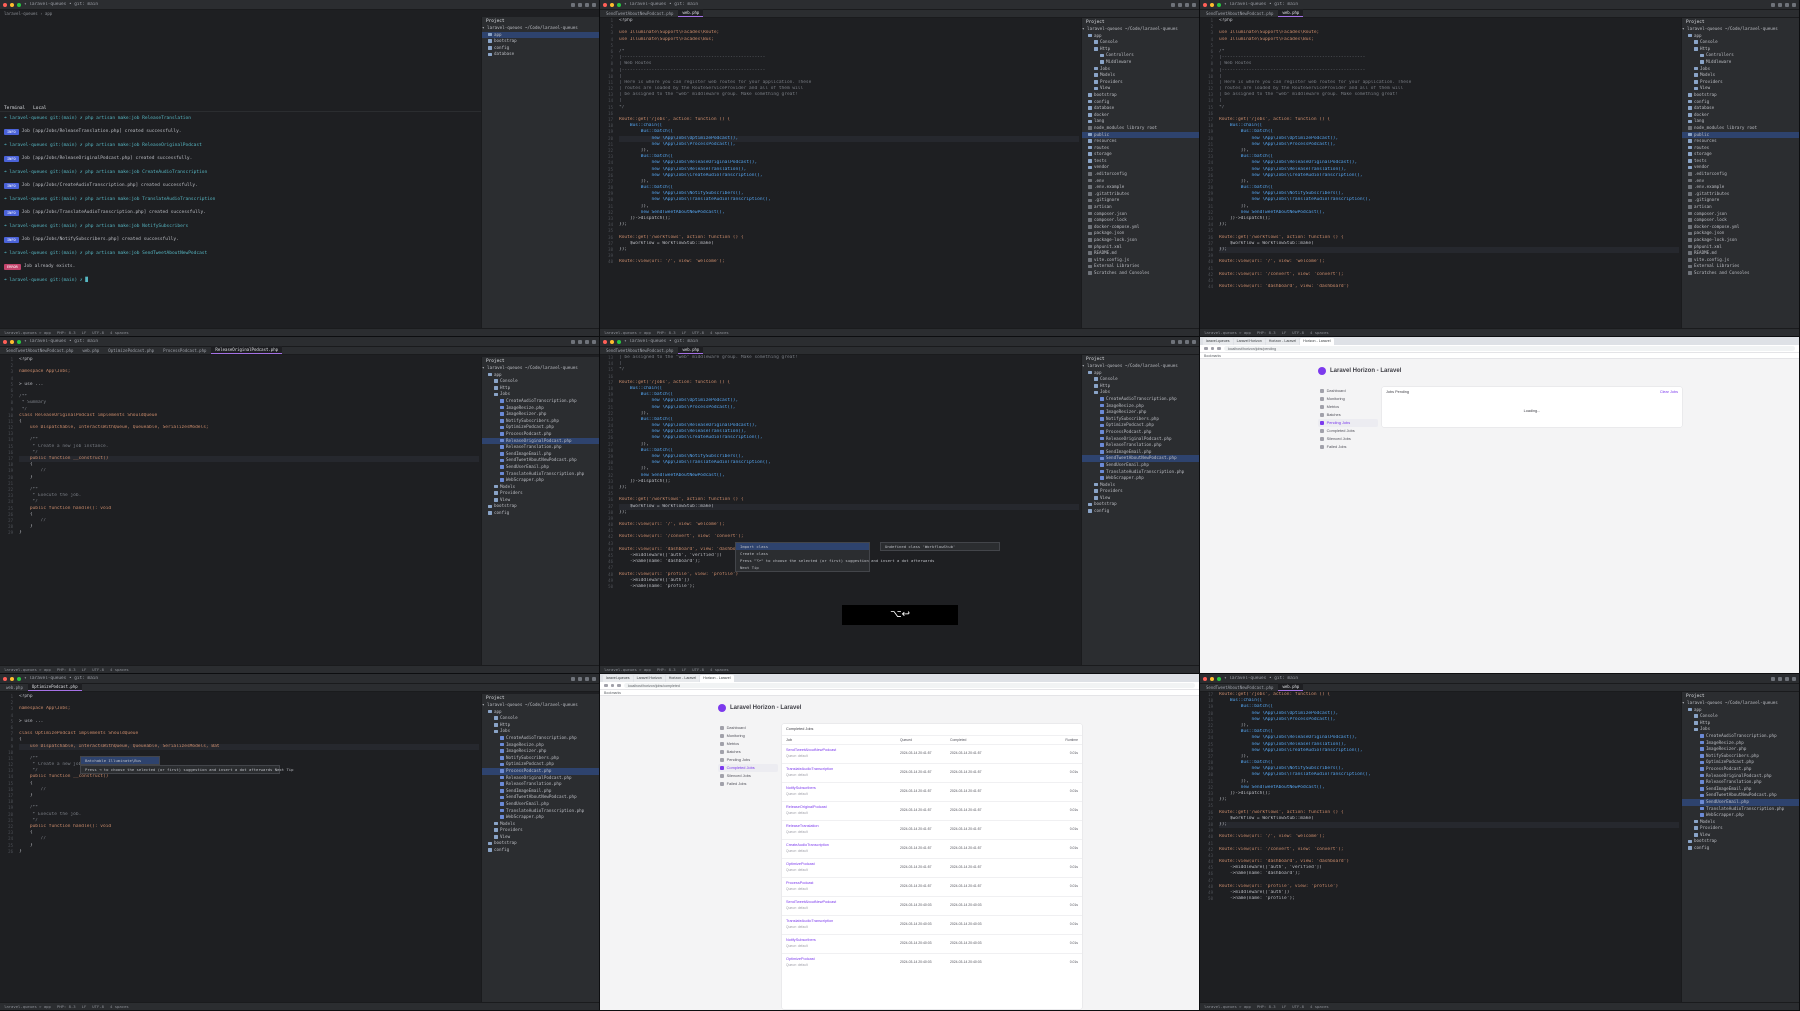 The image size is (1800, 1011). Describe the element at coordinates (1140, 108) in the screenshot. I see `project-tree-item: database` at that location.